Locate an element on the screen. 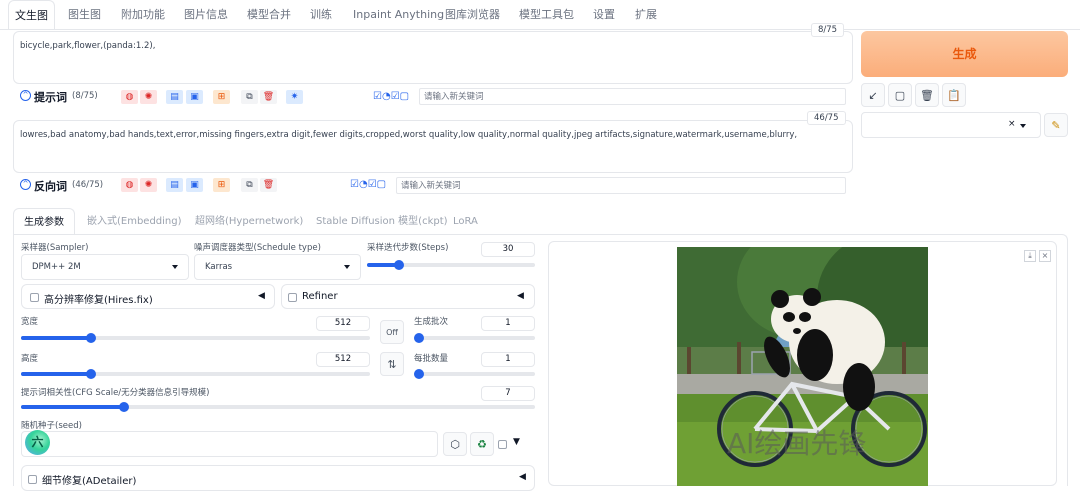 This screenshot has height=491, width=1080. tab-model-merge: 模型合并 is located at coordinates (269, 15).